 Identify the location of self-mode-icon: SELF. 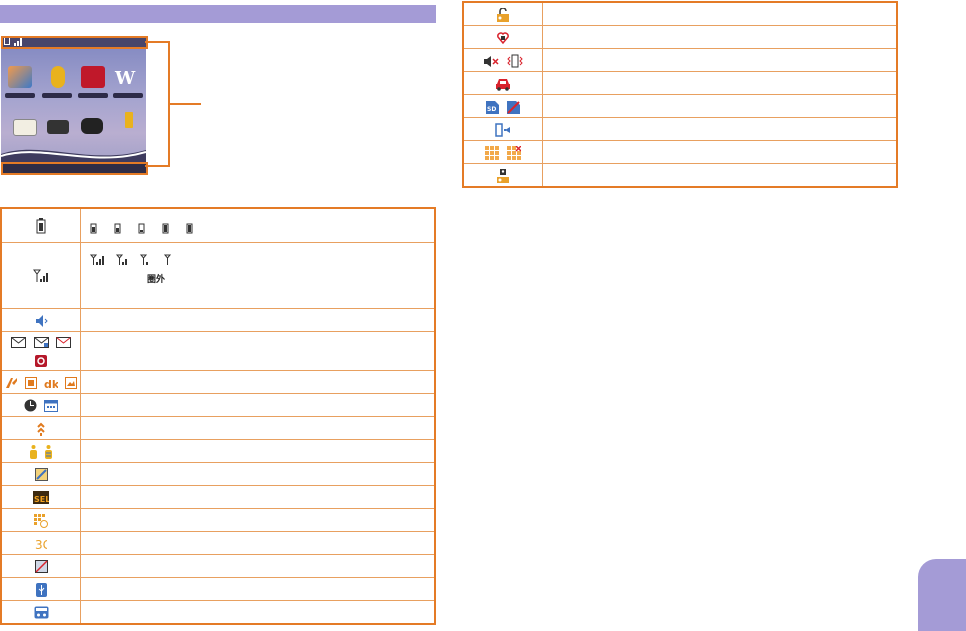
(41, 497).